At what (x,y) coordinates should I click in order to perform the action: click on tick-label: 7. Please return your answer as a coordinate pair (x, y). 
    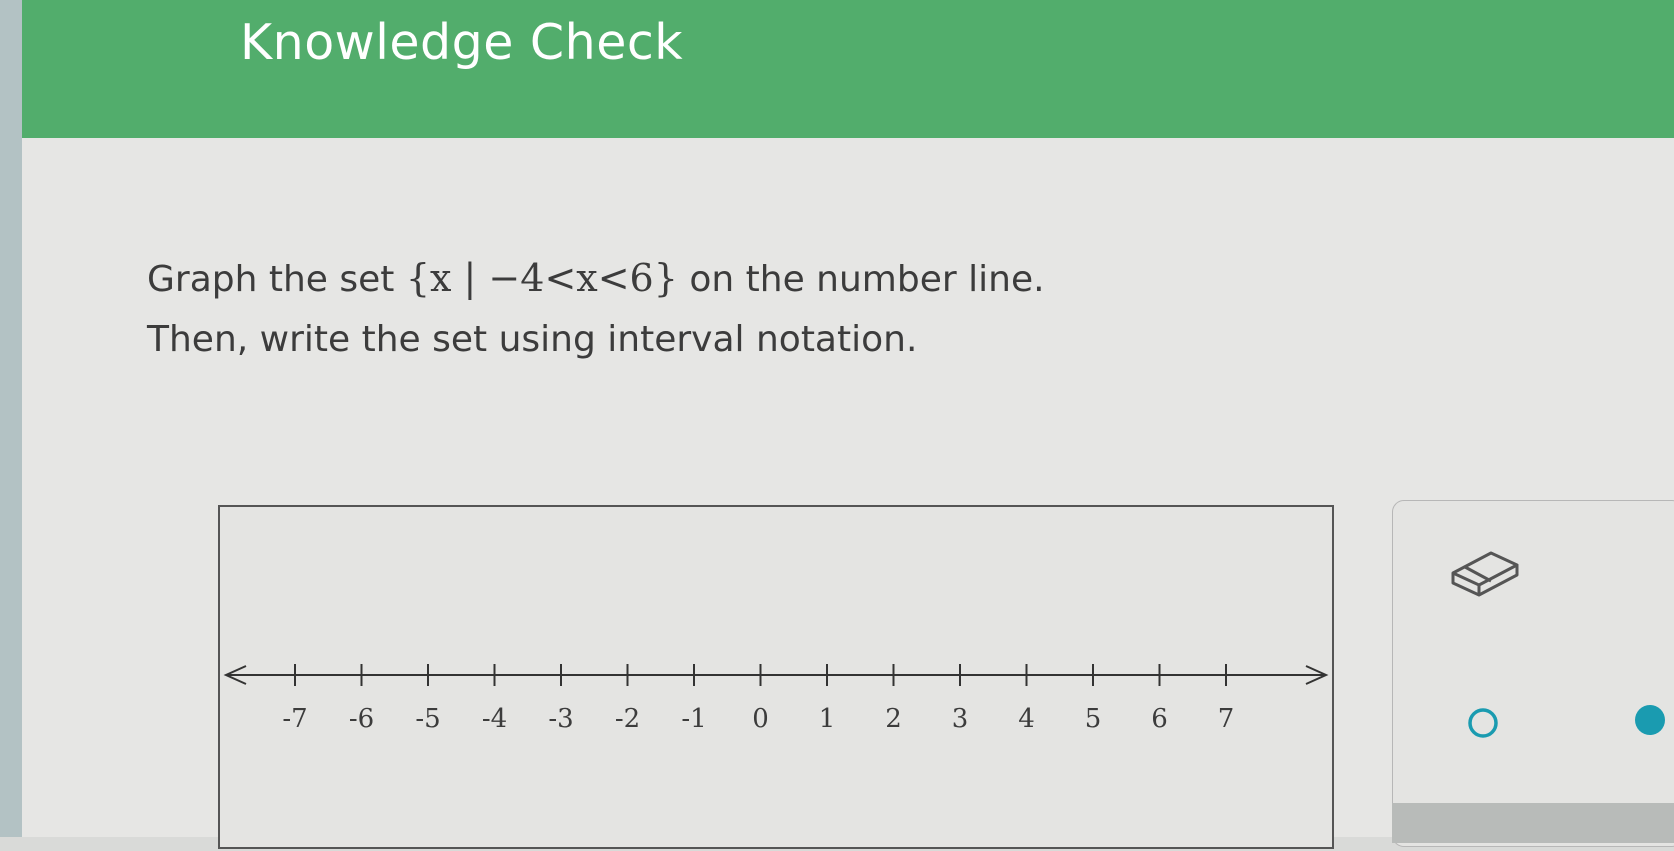
    Looking at the image, I should click on (1226, 719).